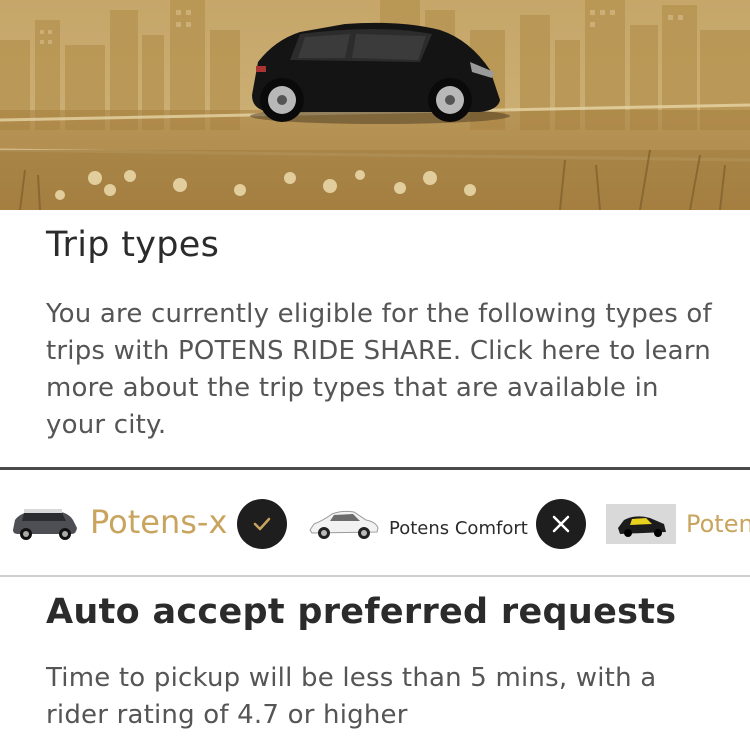  I want to click on trip-type-partial: Poten, so click(675, 522).